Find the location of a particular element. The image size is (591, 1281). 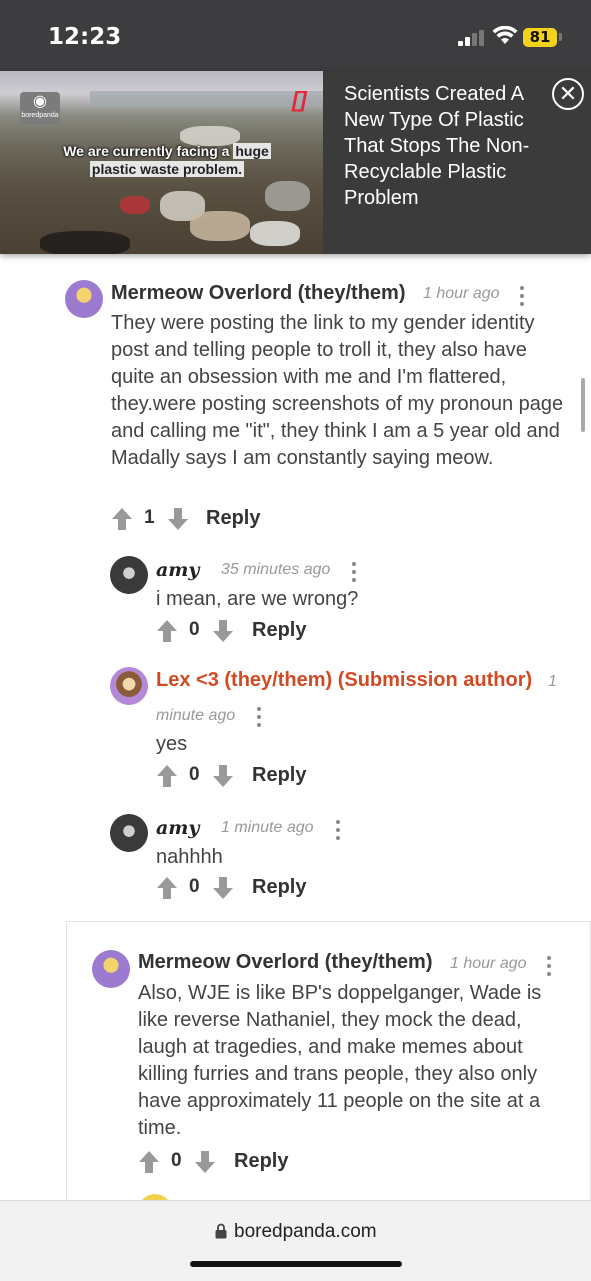

comment-body: i mean, are we wrong? is located at coordinates (257, 599).